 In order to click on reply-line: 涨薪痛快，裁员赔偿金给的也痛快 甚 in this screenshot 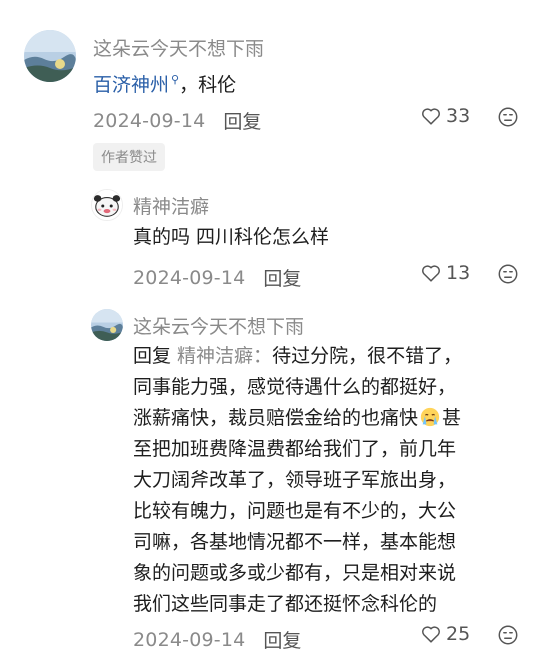, I will do `click(297, 418)`.